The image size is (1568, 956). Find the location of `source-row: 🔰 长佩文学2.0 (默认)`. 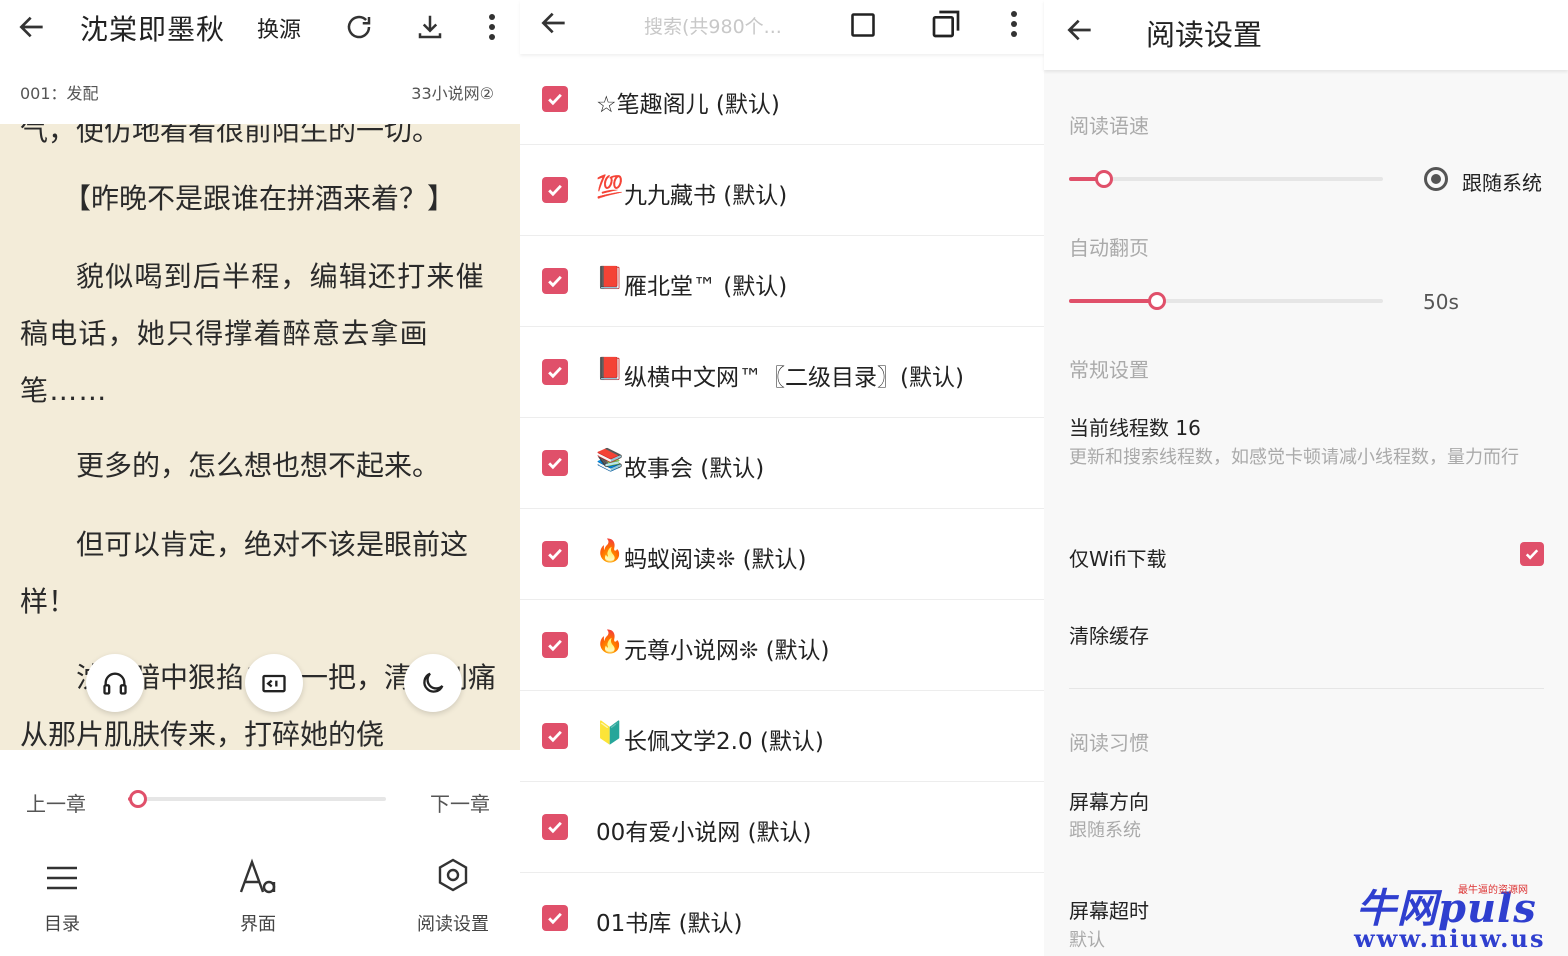

source-row: 🔰 长佩文学2.0 (默认) is located at coordinates (782, 736).